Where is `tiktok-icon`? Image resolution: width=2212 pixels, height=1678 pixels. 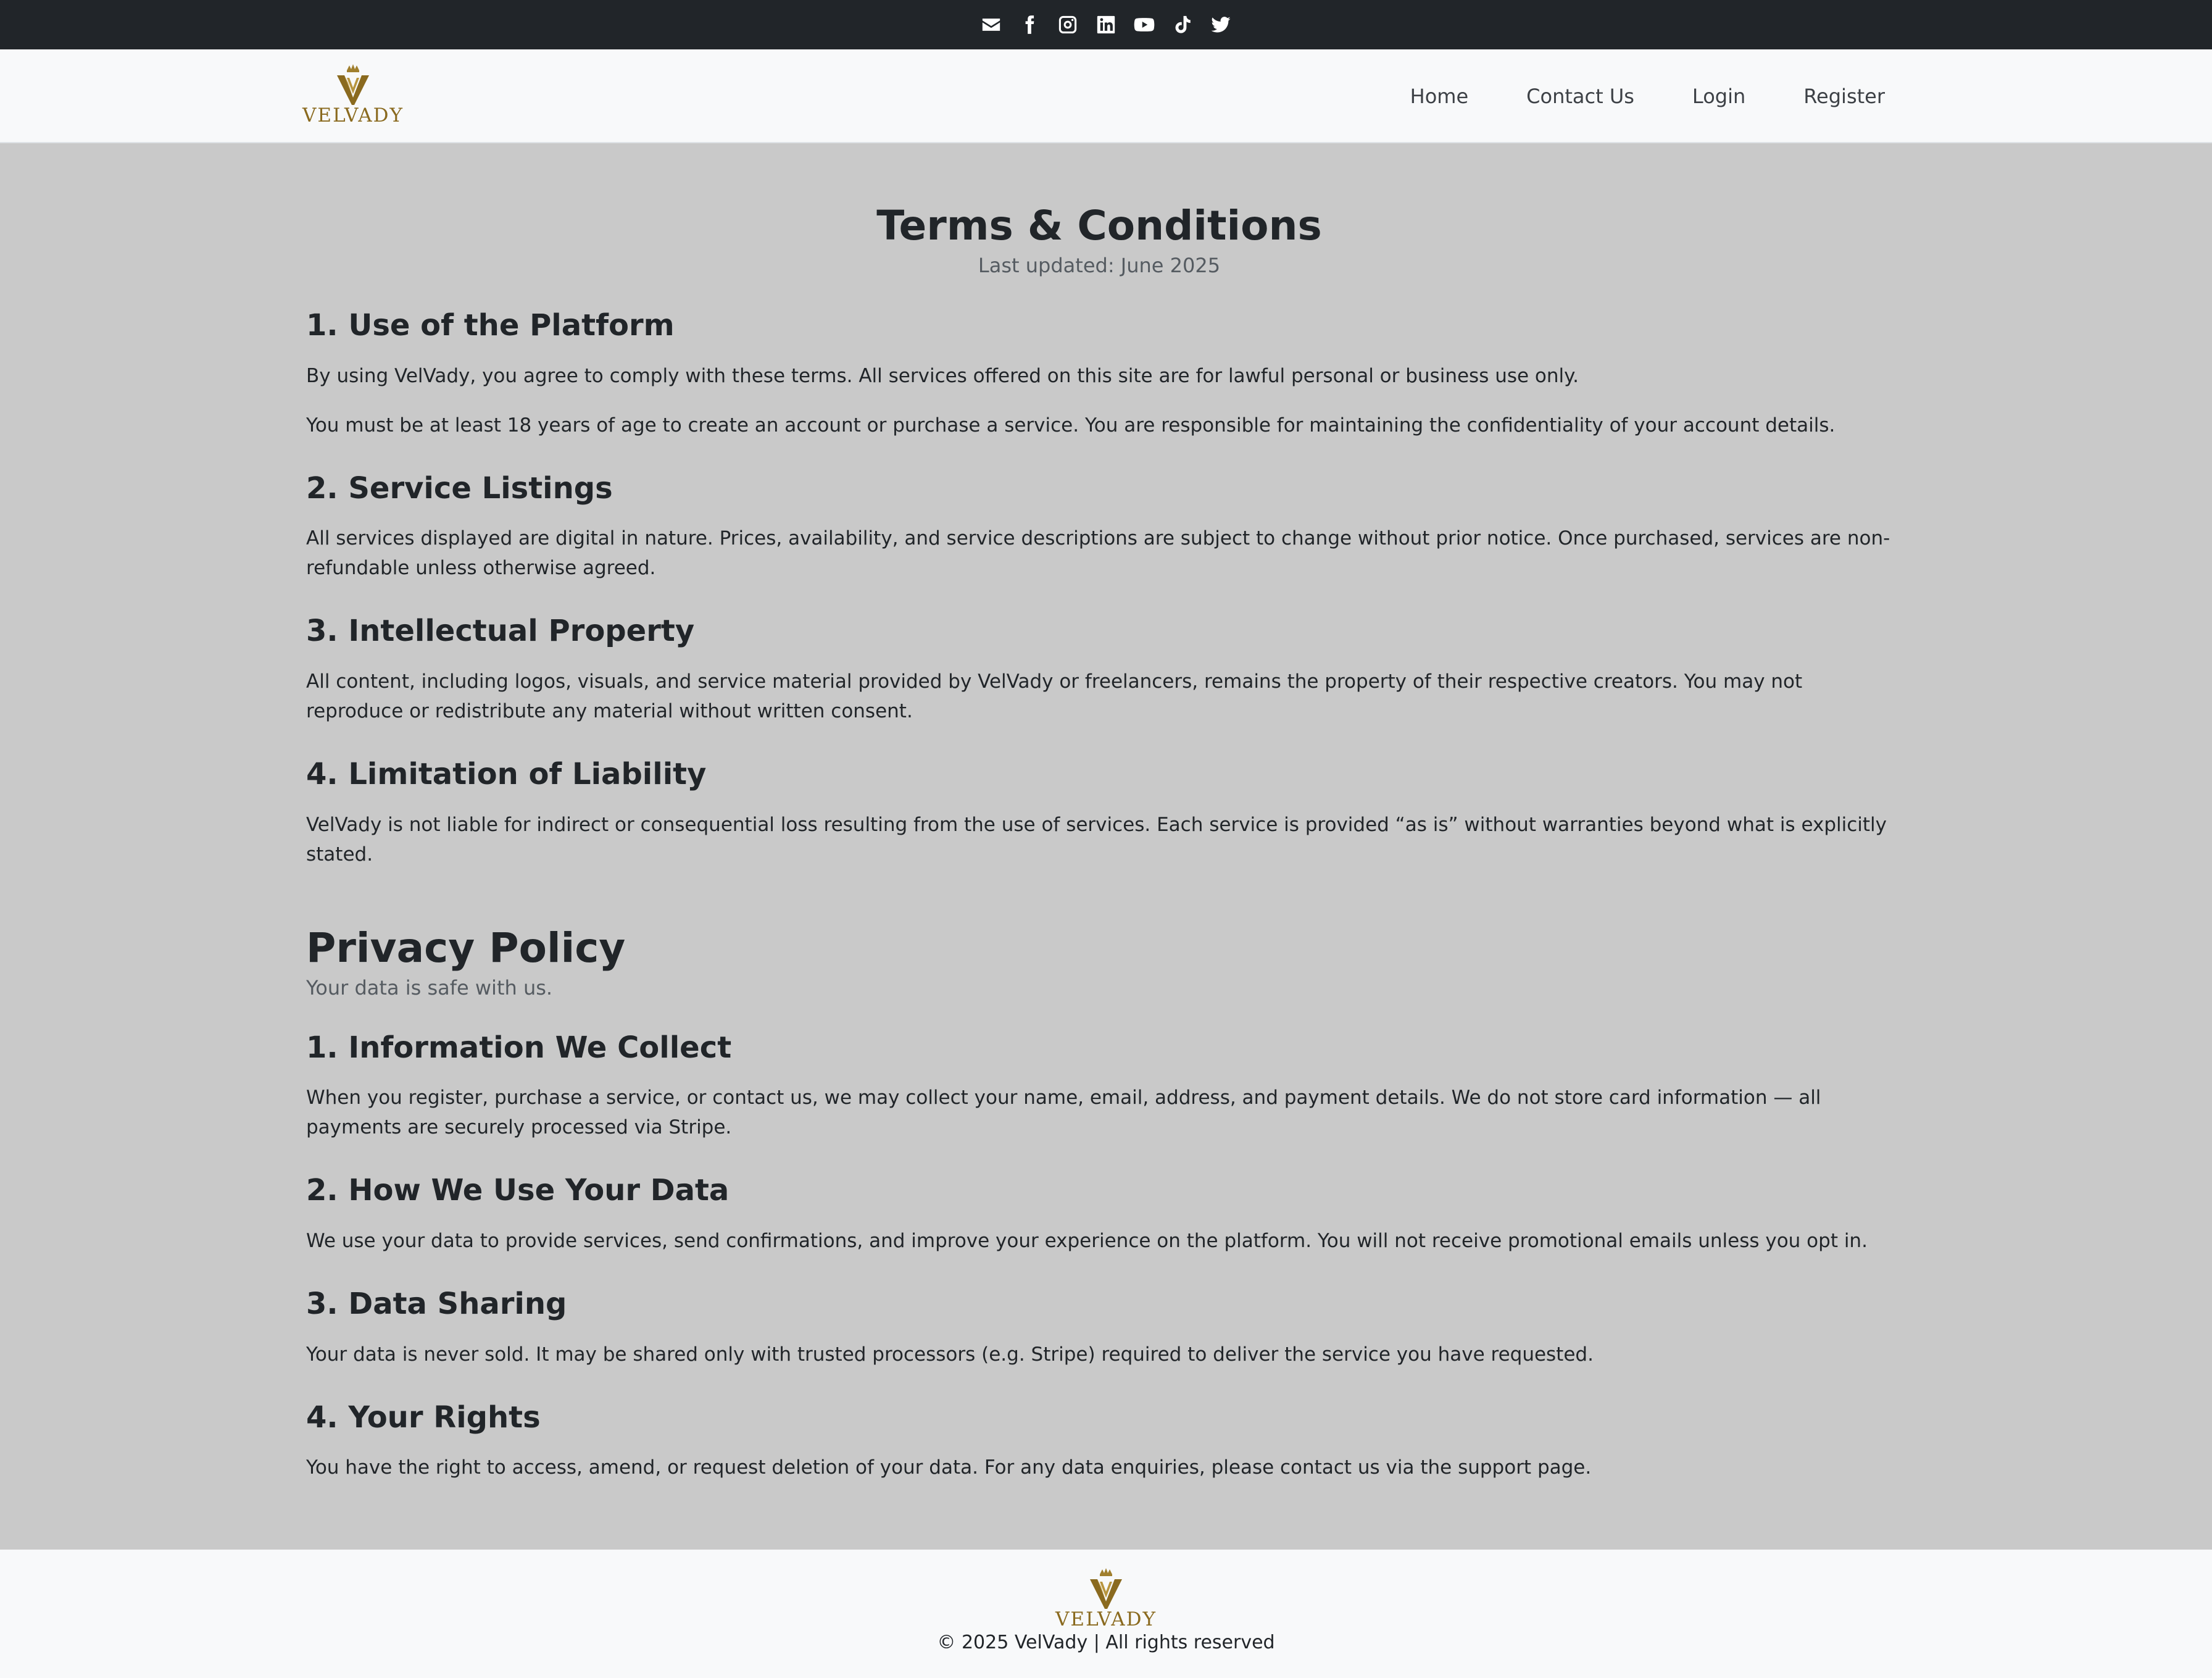 tiktok-icon is located at coordinates (1182, 24).